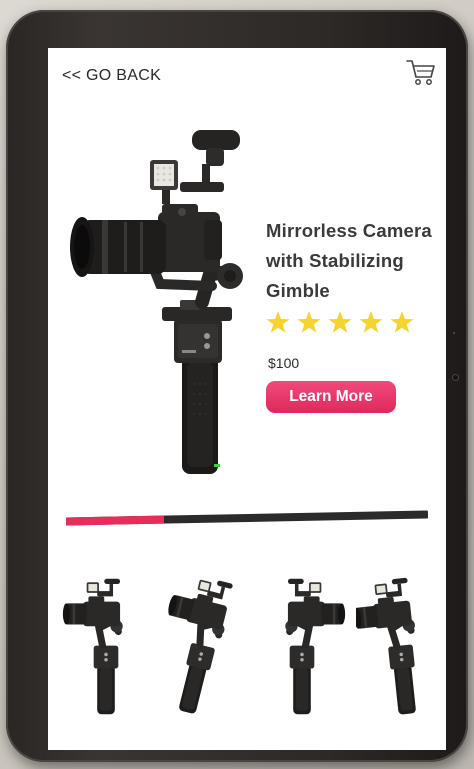 The height and width of the screenshot is (769, 474). I want to click on camera-lens-dot, so click(455, 377).